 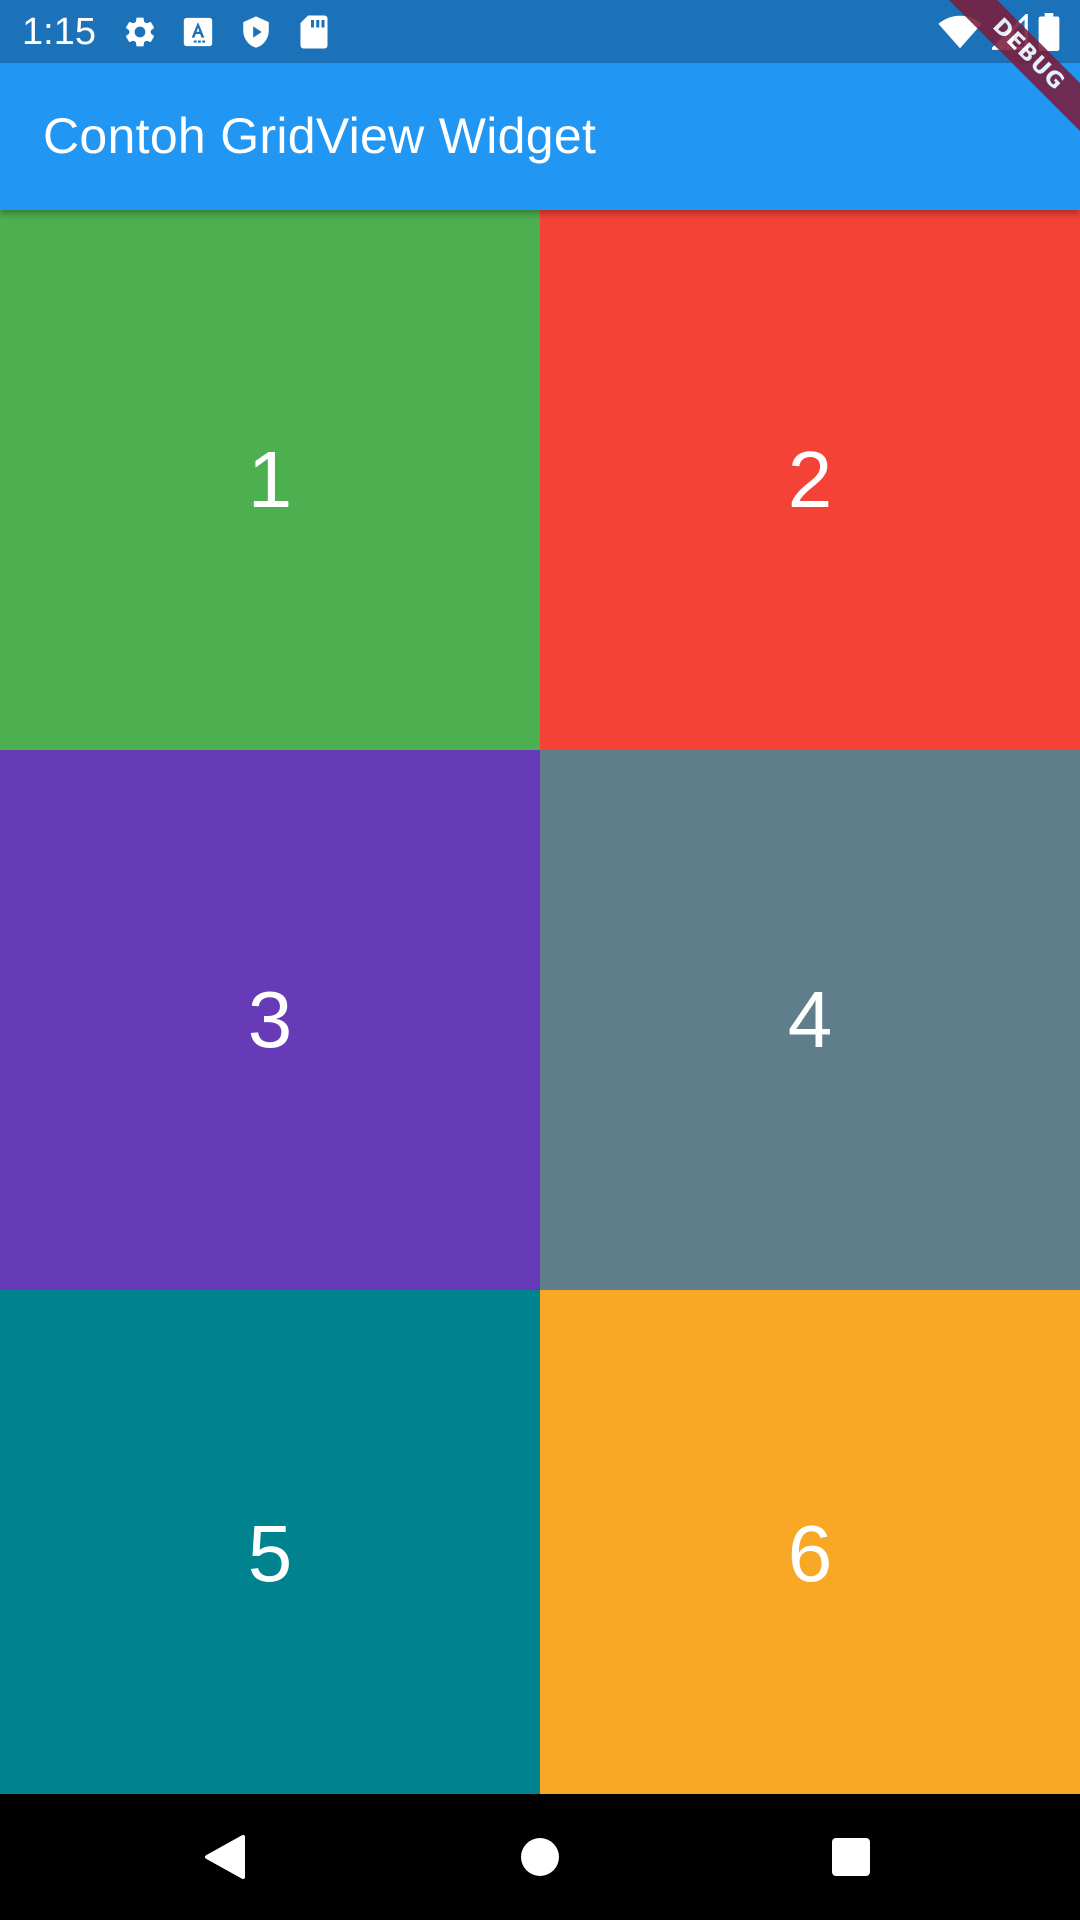 I want to click on back-button, so click(x=225, y=1857).